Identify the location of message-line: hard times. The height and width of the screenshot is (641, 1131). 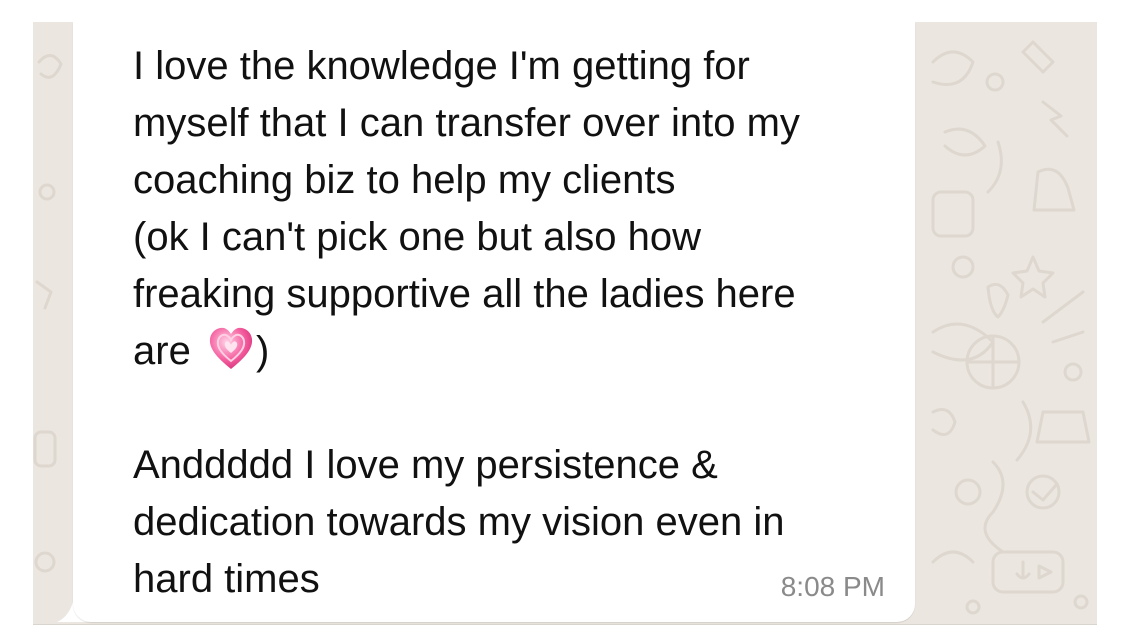
(226, 579).